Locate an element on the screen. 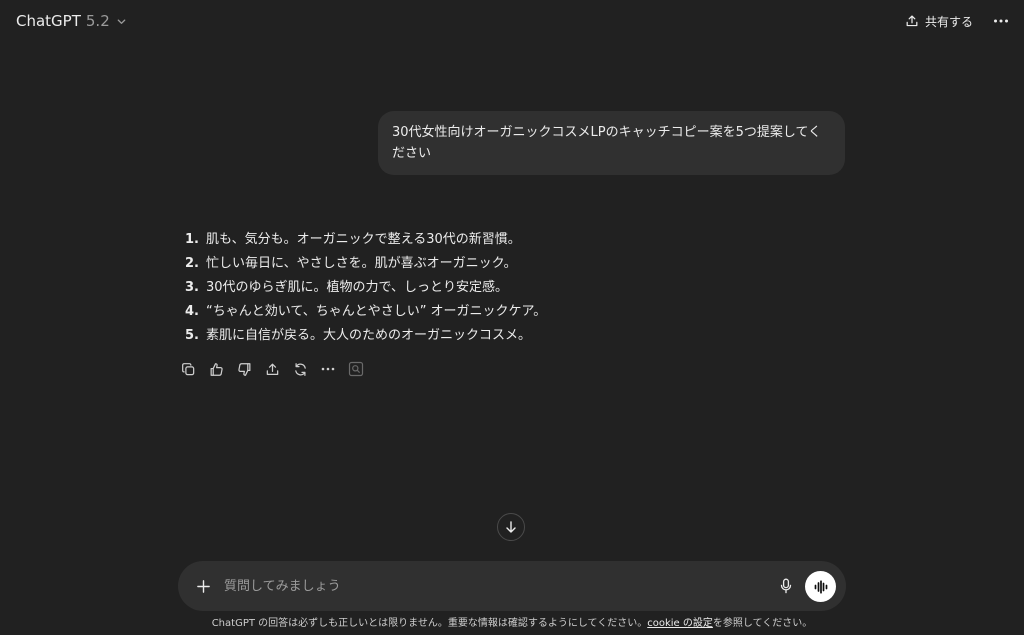 Image resolution: width=1024 pixels, height=635 pixels. share-button: 共有する is located at coordinates (939, 21).